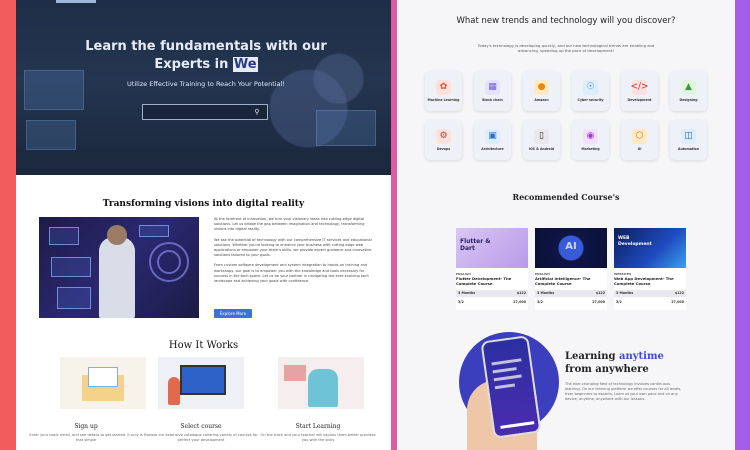  Describe the element at coordinates (201, 426) in the screenshot. I see `step-label: Select course` at that location.